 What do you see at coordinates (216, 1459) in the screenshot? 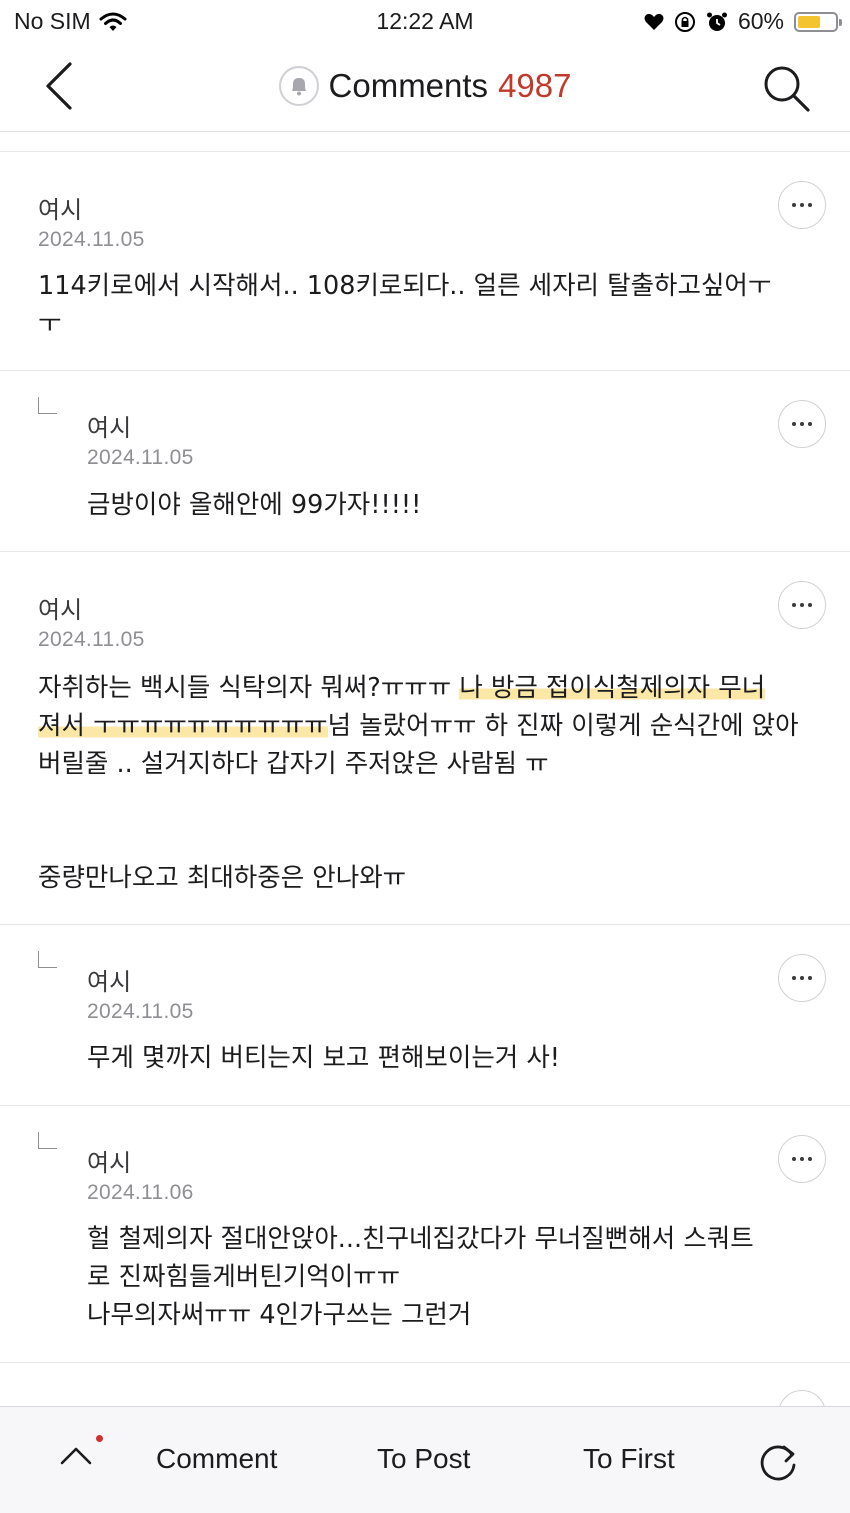
I see `comment-button: Comment` at bounding box center [216, 1459].